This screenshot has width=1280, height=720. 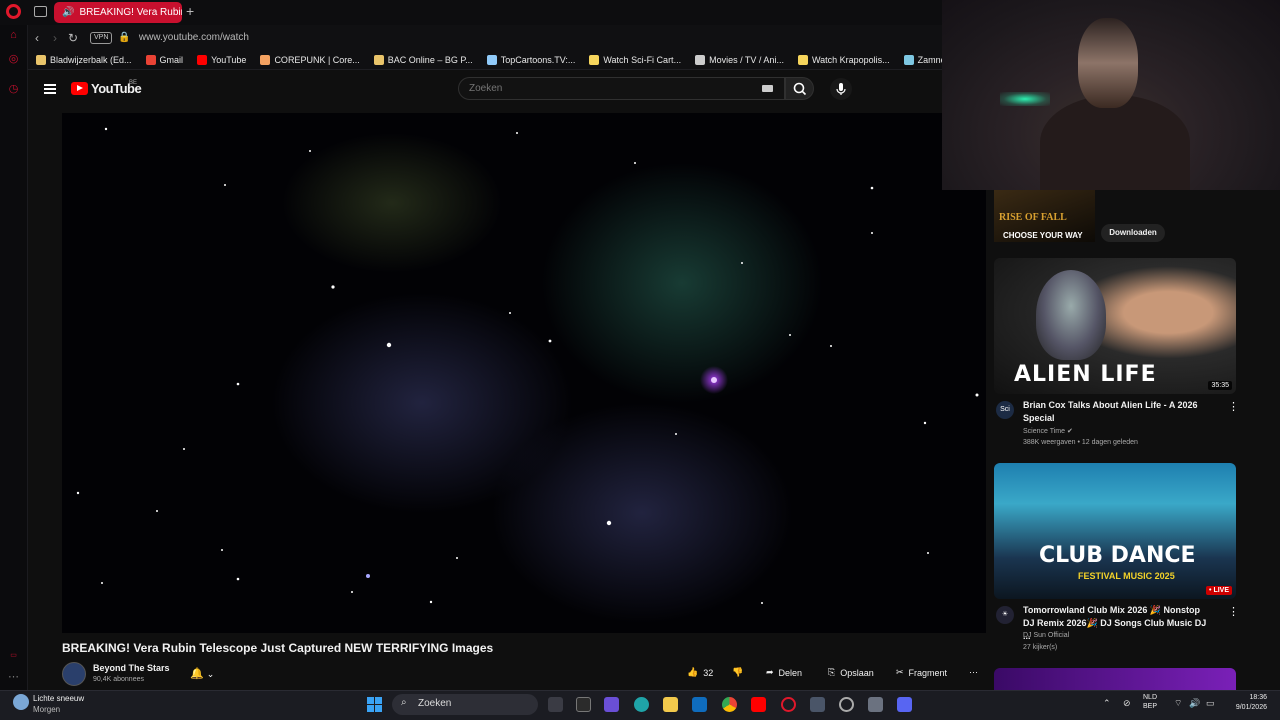 What do you see at coordinates (875, 704) in the screenshot?
I see `settings-gear-icon` at bounding box center [875, 704].